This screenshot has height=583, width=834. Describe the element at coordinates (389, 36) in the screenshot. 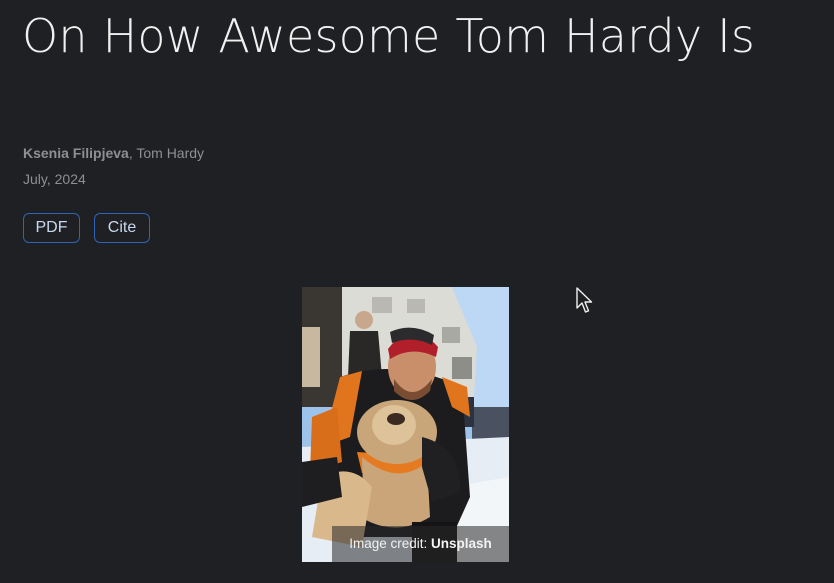

I see `page-title: On How Awesome Tom Hardy Is` at that location.